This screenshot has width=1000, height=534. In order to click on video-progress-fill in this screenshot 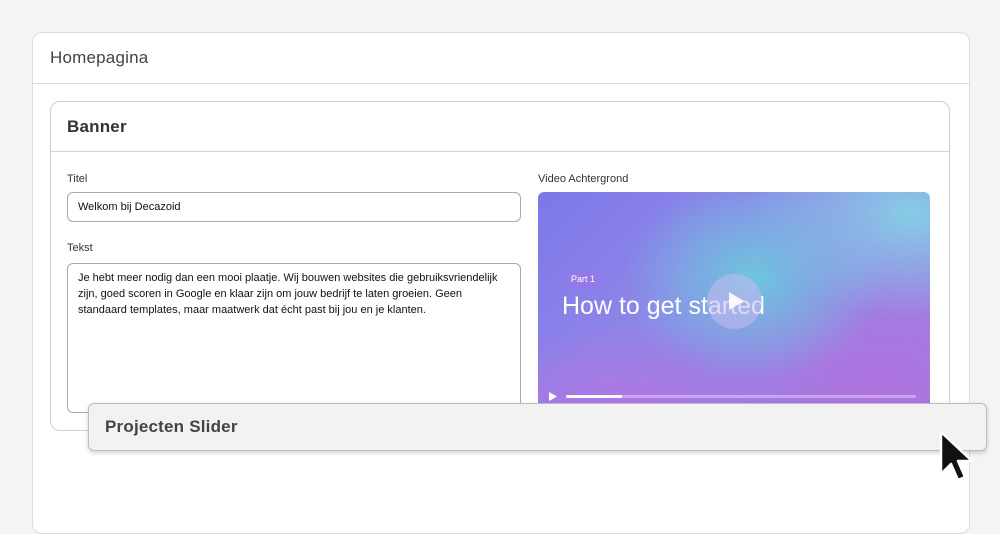, I will do `click(594, 396)`.